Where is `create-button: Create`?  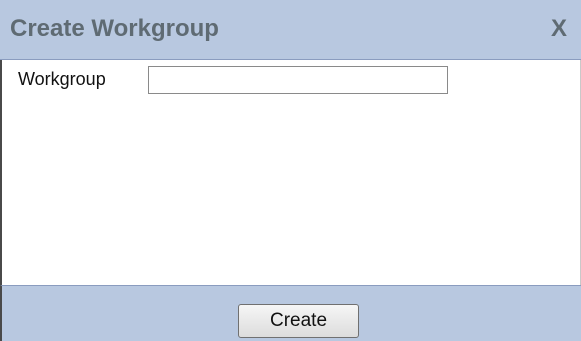
create-button: Create is located at coordinates (298, 321).